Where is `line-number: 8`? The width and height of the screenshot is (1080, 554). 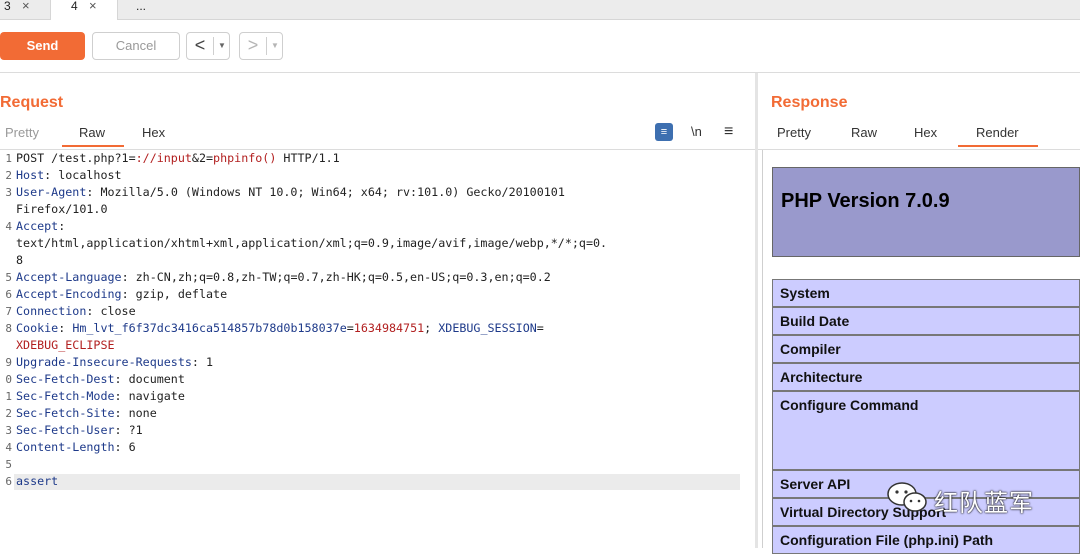
line-number: 8 is located at coordinates (8, 328).